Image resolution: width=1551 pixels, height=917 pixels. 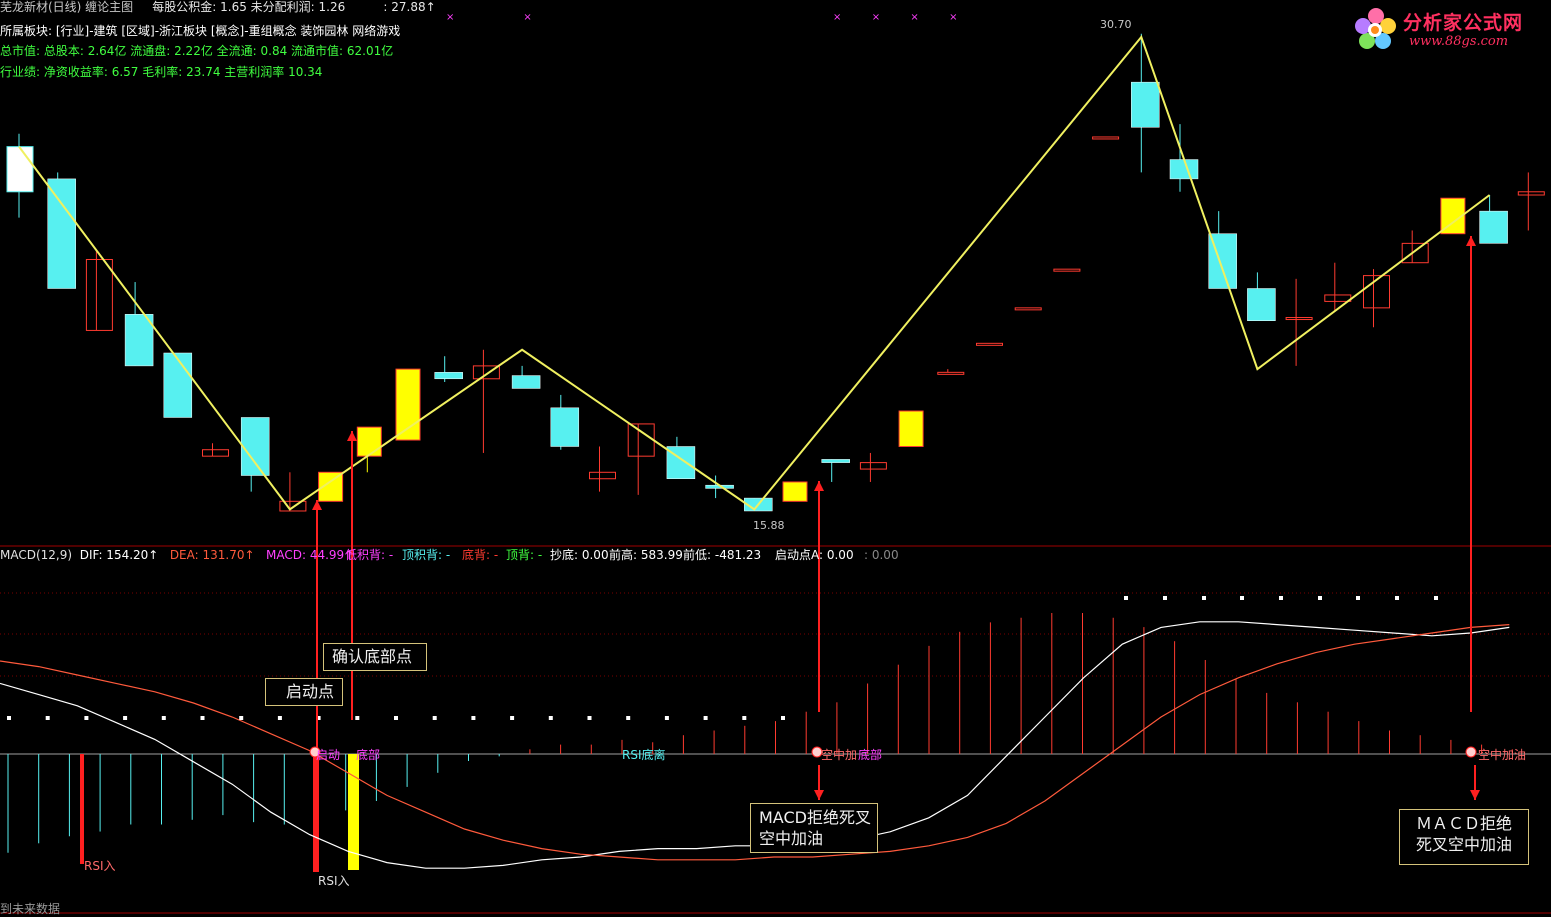 What do you see at coordinates (480, 555) in the screenshot?
I see `bottom-div: 底背: -` at bounding box center [480, 555].